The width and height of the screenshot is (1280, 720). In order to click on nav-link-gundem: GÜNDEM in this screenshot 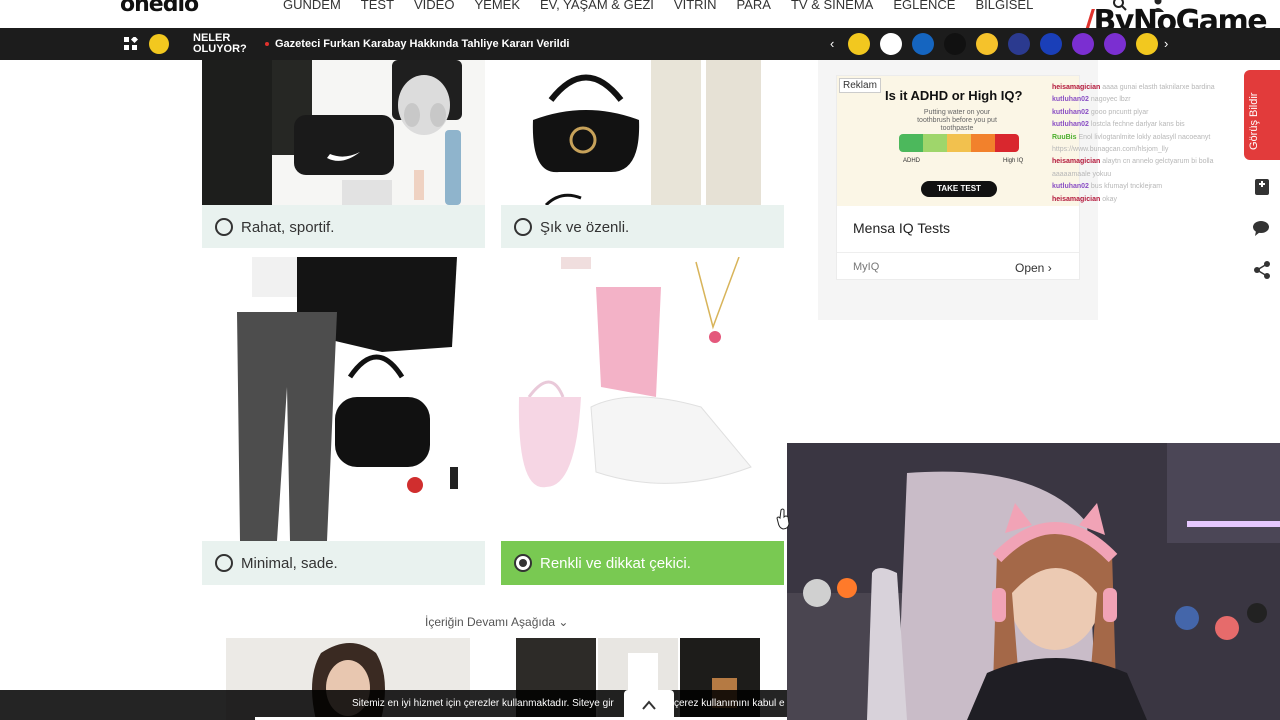, I will do `click(312, 6)`.